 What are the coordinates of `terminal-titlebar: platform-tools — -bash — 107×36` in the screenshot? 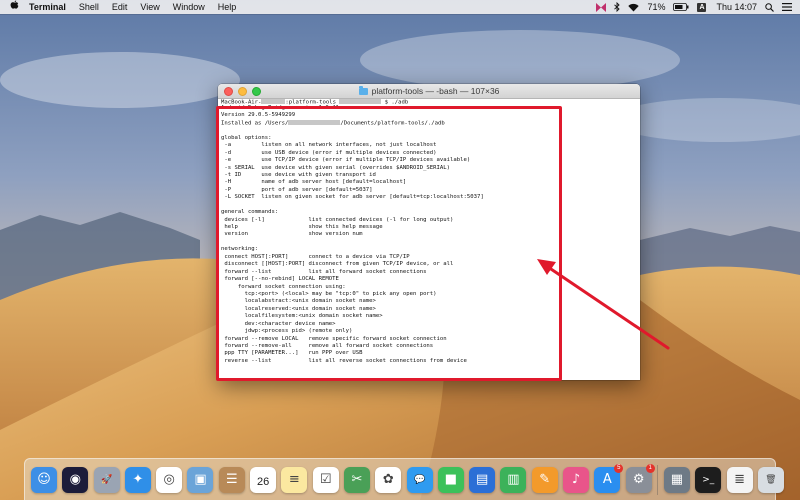 It's located at (429, 91).